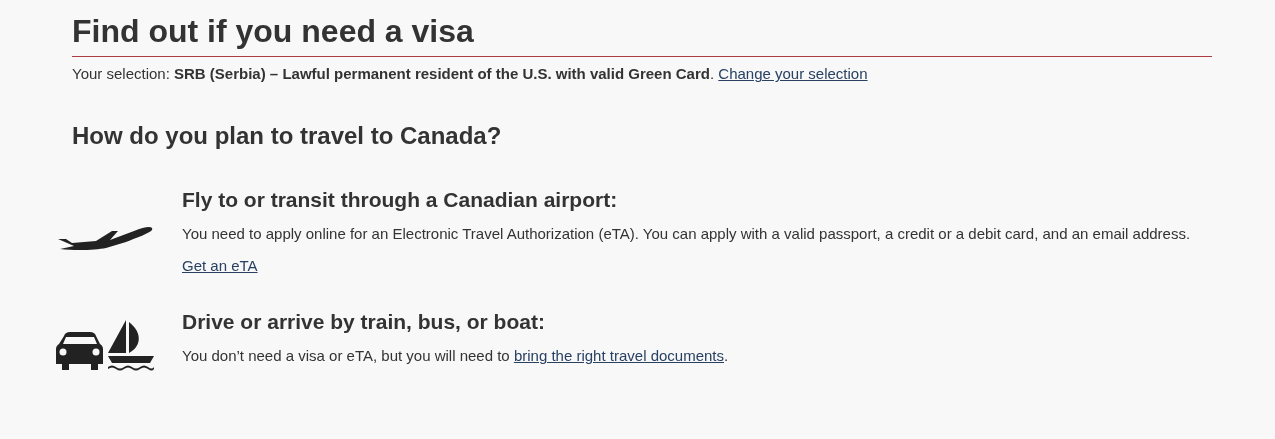 The image size is (1275, 439). Describe the element at coordinates (793, 74) in the screenshot. I see `change-selection-link: Change your selection` at that location.